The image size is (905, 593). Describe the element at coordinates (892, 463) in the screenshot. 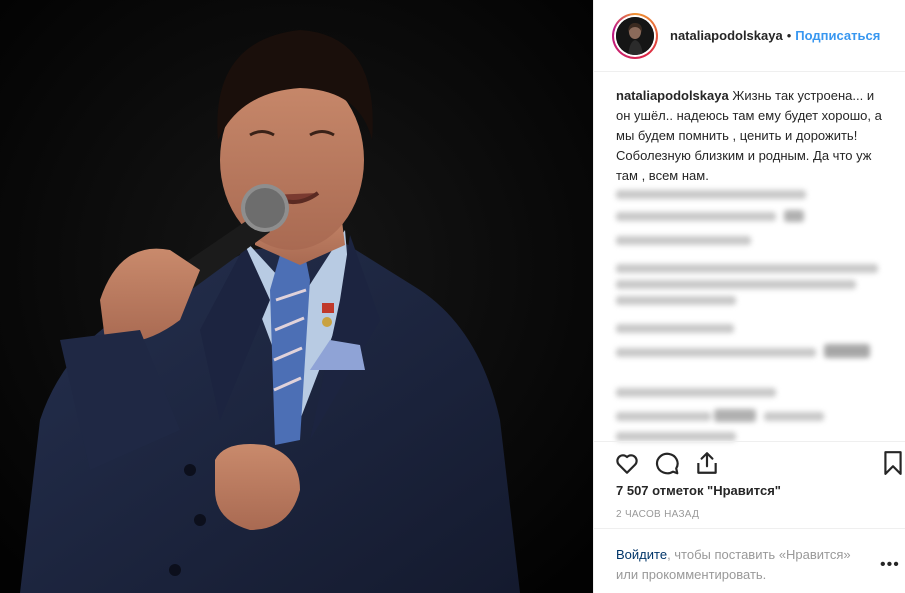

I see `bookmark-icon` at that location.